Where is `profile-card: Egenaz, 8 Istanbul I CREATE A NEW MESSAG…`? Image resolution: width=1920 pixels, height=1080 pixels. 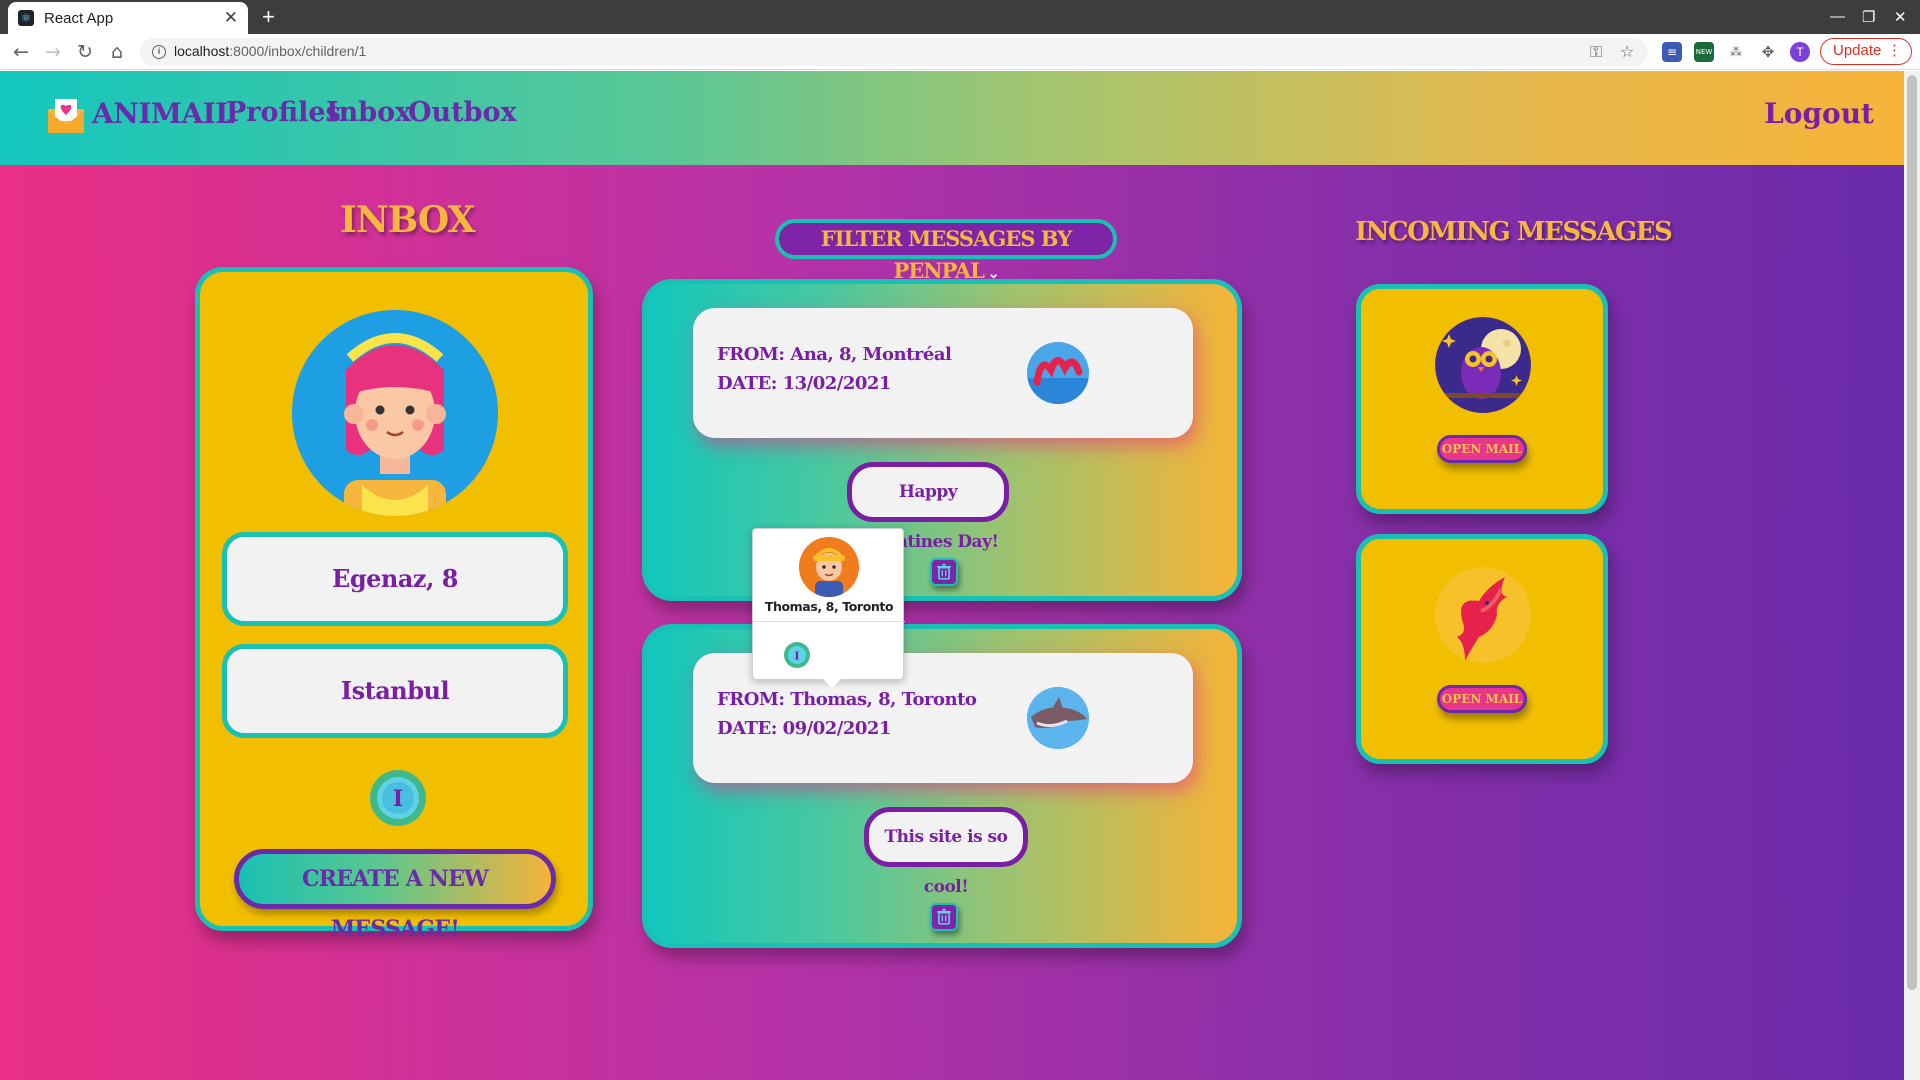 profile-card: Egenaz, 8 Istanbul I CREATE A NEW MESSAG… is located at coordinates (394, 604).